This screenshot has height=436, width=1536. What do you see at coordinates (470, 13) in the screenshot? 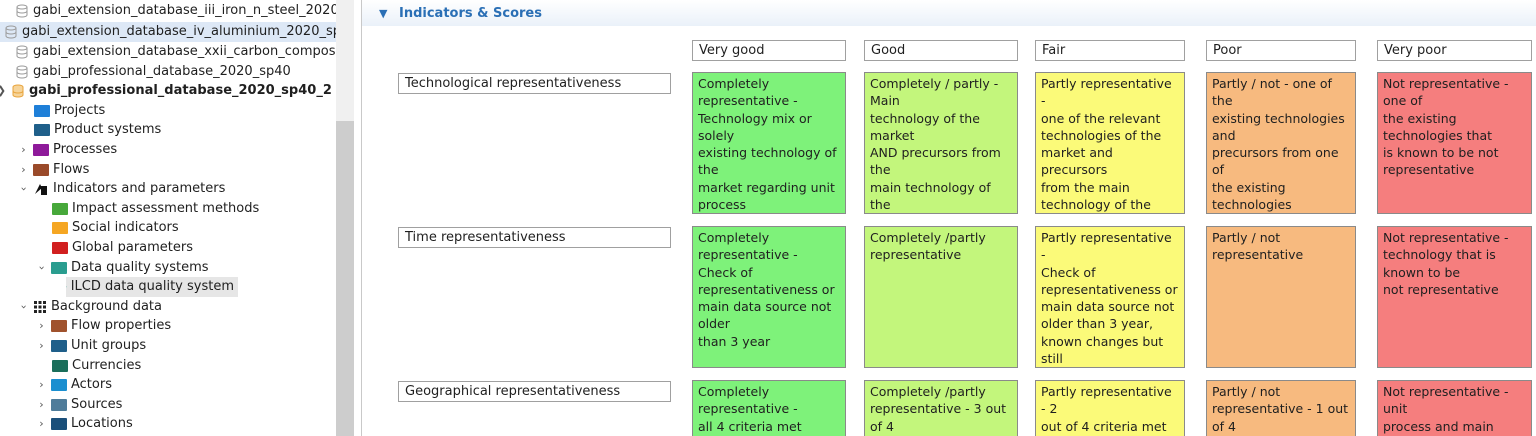
I see `section-title: Indicators & Scores` at bounding box center [470, 13].